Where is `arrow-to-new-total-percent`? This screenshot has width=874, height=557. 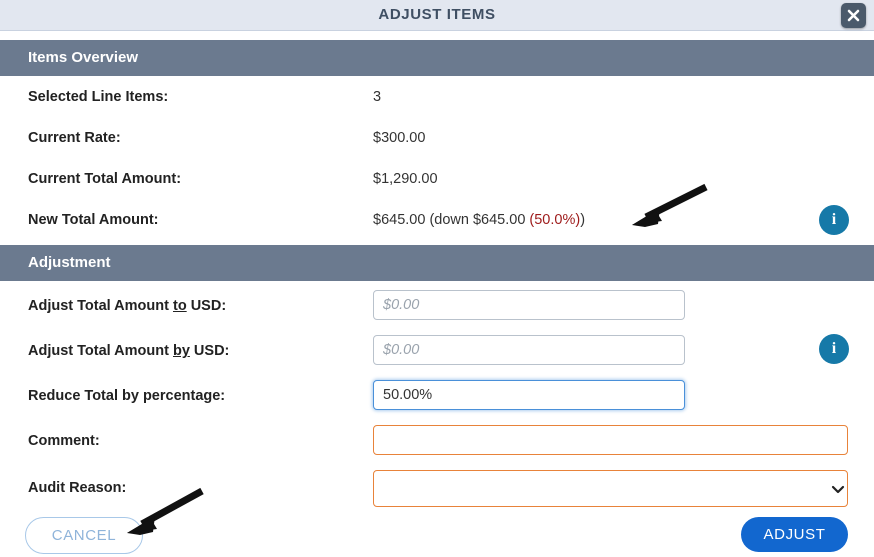 arrow-to-new-total-percent is located at coordinates (670, 205).